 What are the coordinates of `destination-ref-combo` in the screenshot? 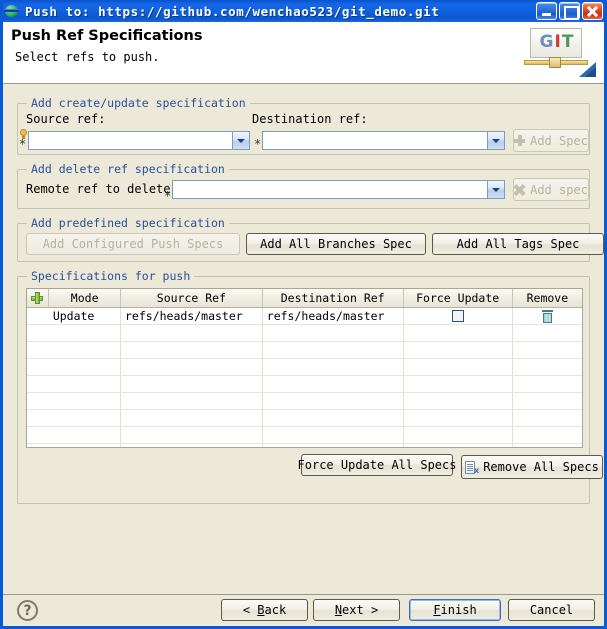 It's located at (383, 140).